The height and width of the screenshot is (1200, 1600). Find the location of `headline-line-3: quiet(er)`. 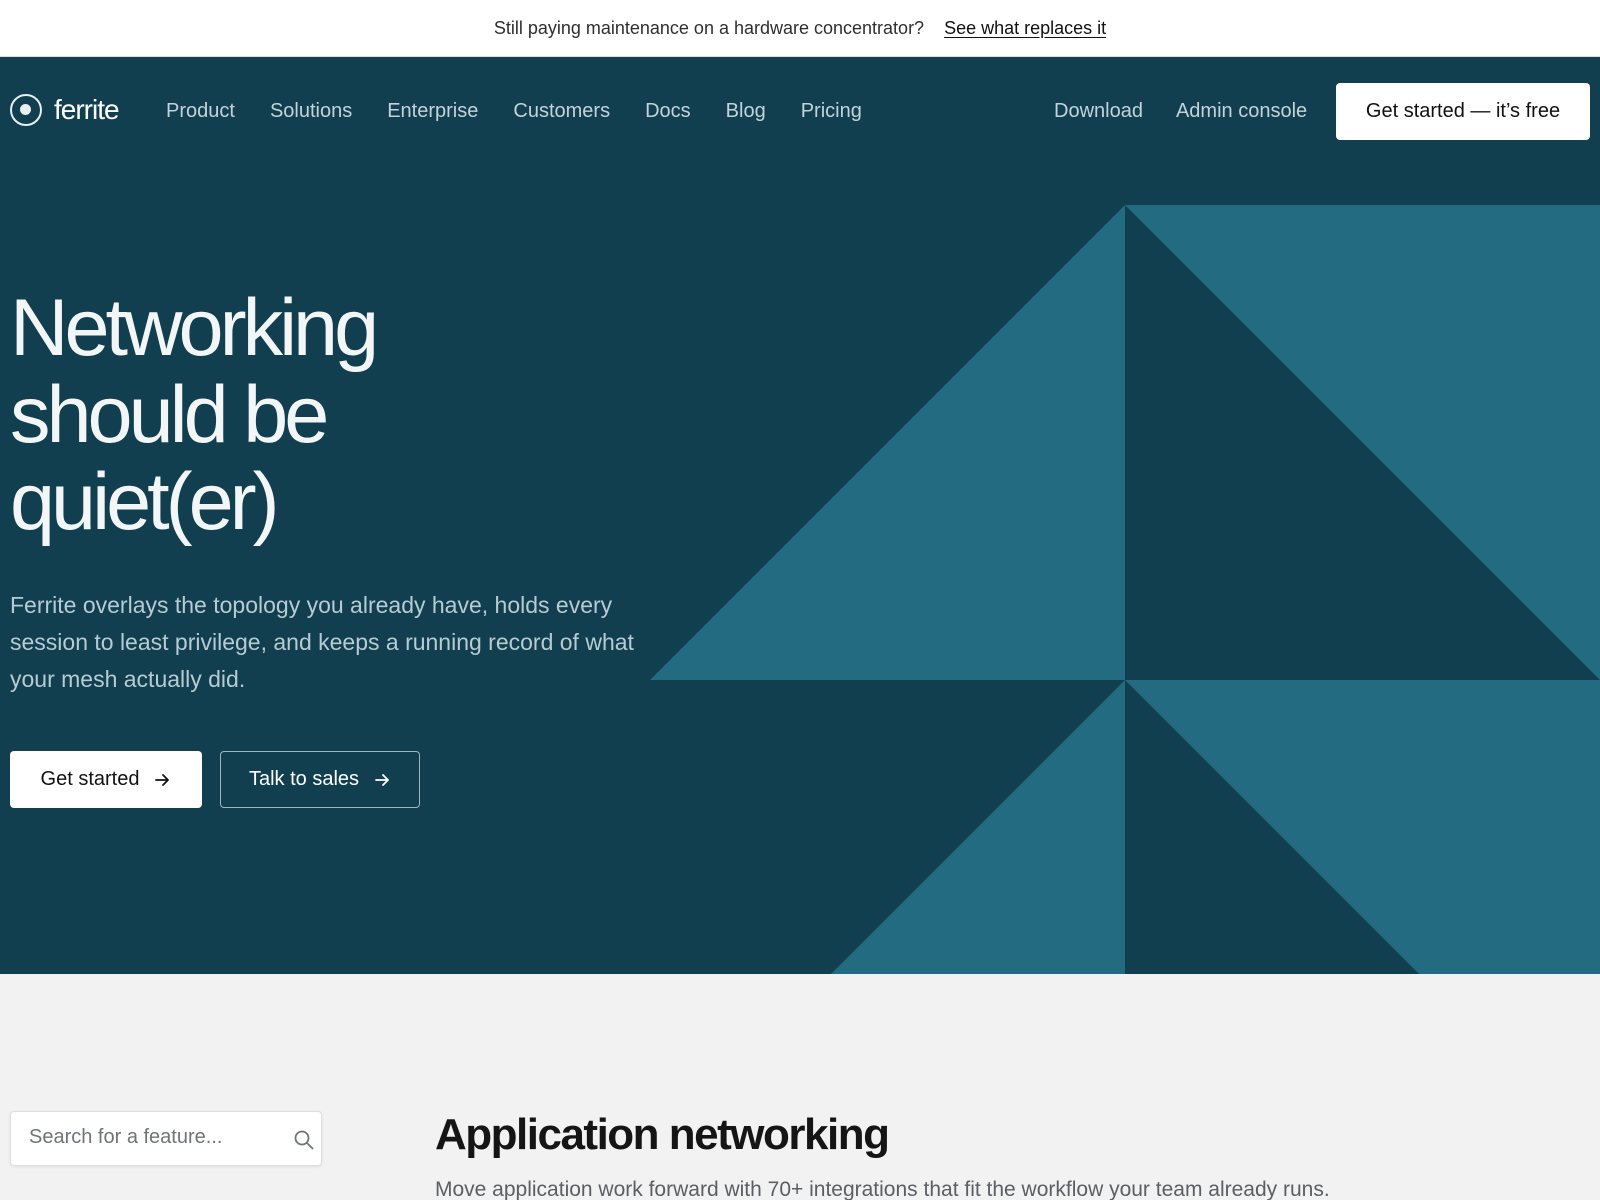

headline-line-3: quiet(er) is located at coordinates (145, 502).